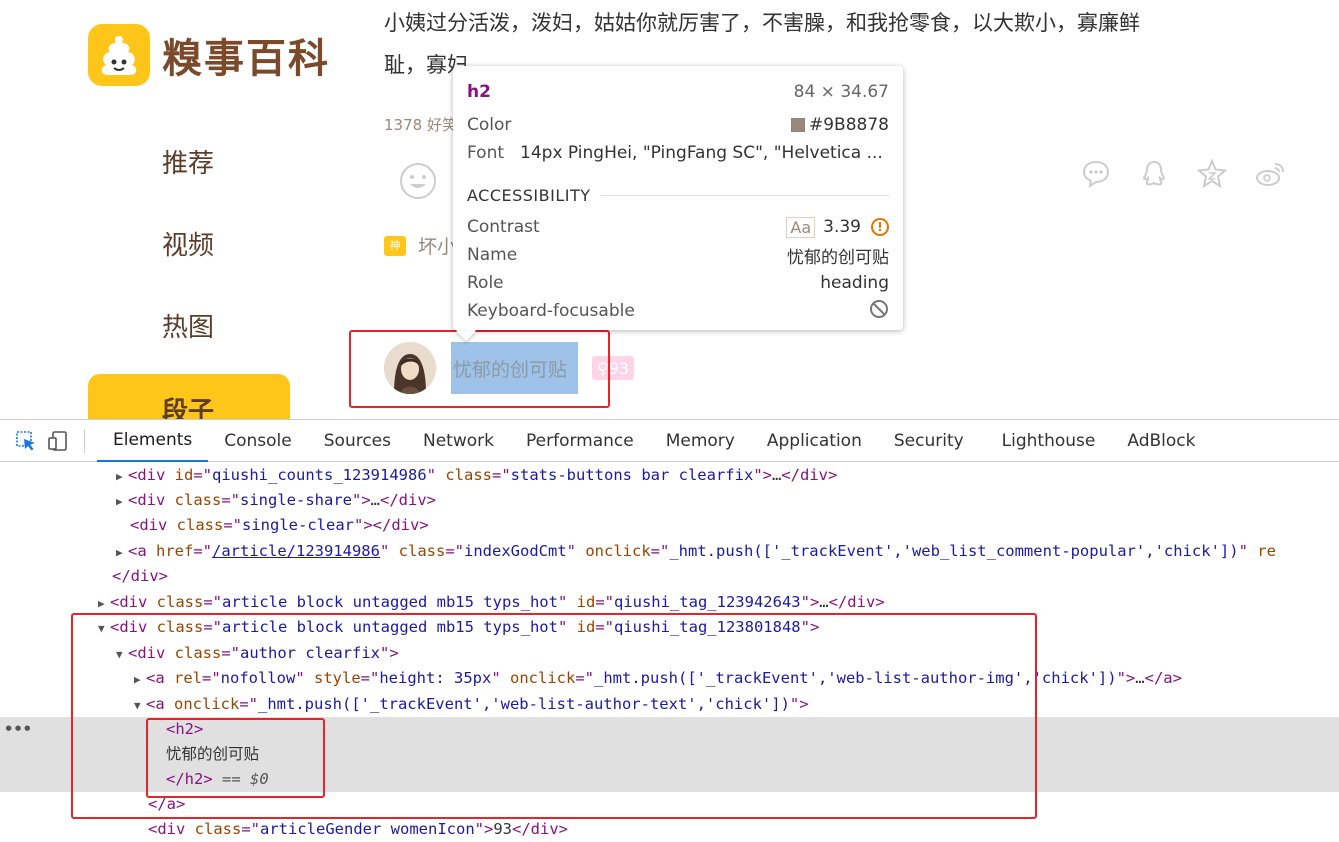  What do you see at coordinates (420, 125) in the screenshot?
I see `article-stats: 1378 好笑` at bounding box center [420, 125].